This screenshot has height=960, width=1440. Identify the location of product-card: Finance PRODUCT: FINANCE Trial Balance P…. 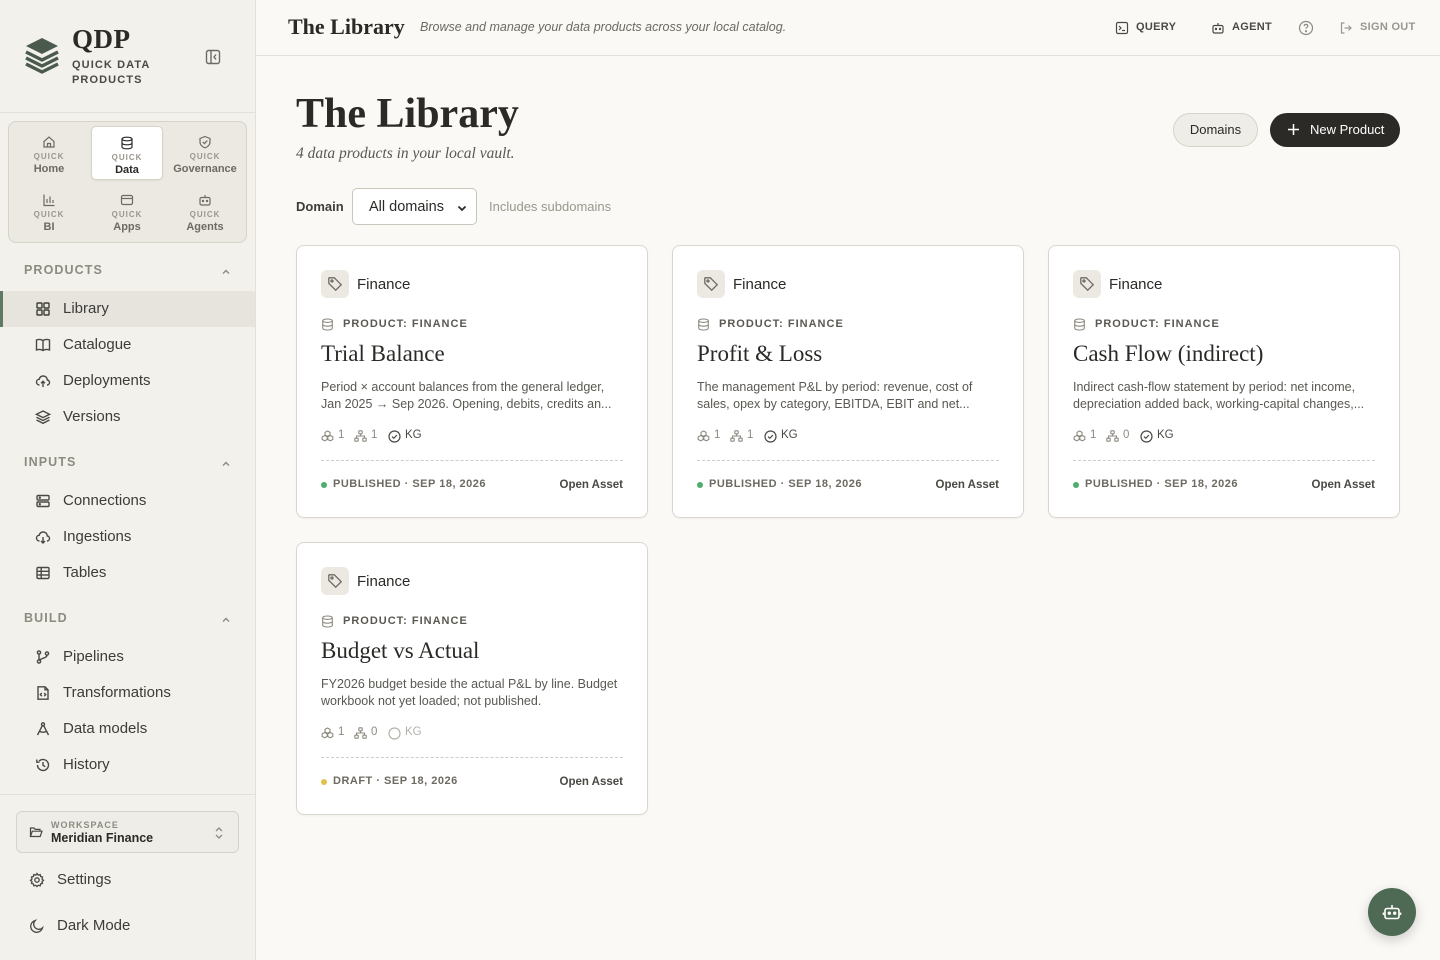
(472, 381).